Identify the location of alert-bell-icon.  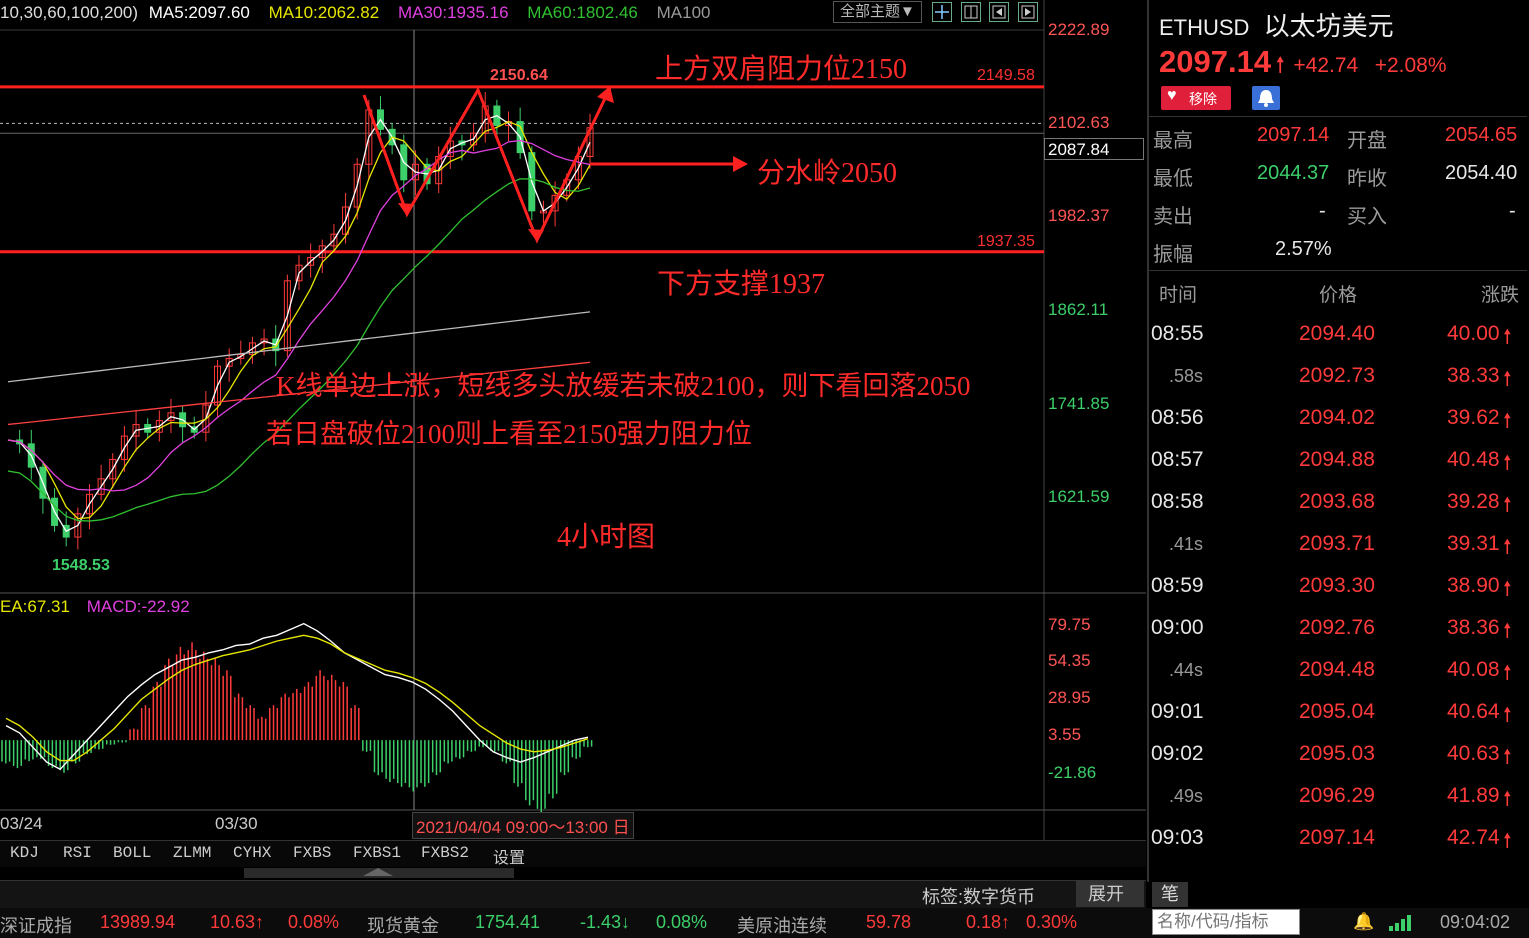
(1266, 98).